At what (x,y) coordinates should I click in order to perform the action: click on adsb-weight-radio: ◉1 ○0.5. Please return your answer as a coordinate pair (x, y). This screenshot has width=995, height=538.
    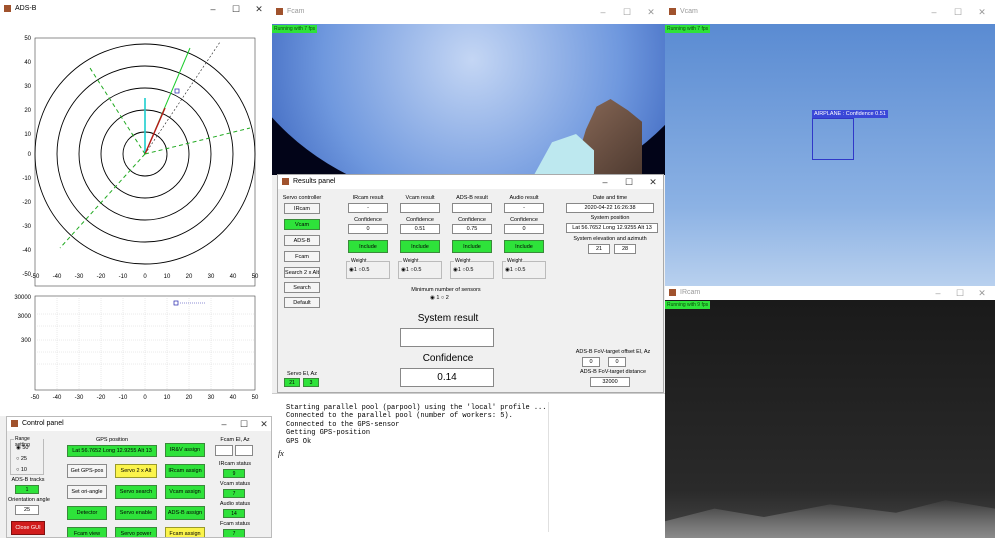
    Looking at the image, I should click on (463, 270).